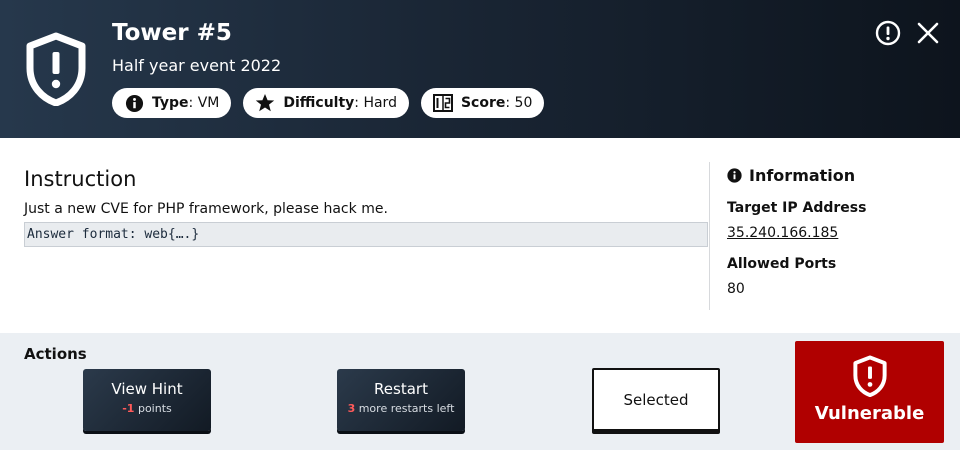 This screenshot has height=450, width=960. What do you see at coordinates (442, 103) in the screenshot?
I see `scoreboard-icon` at bounding box center [442, 103].